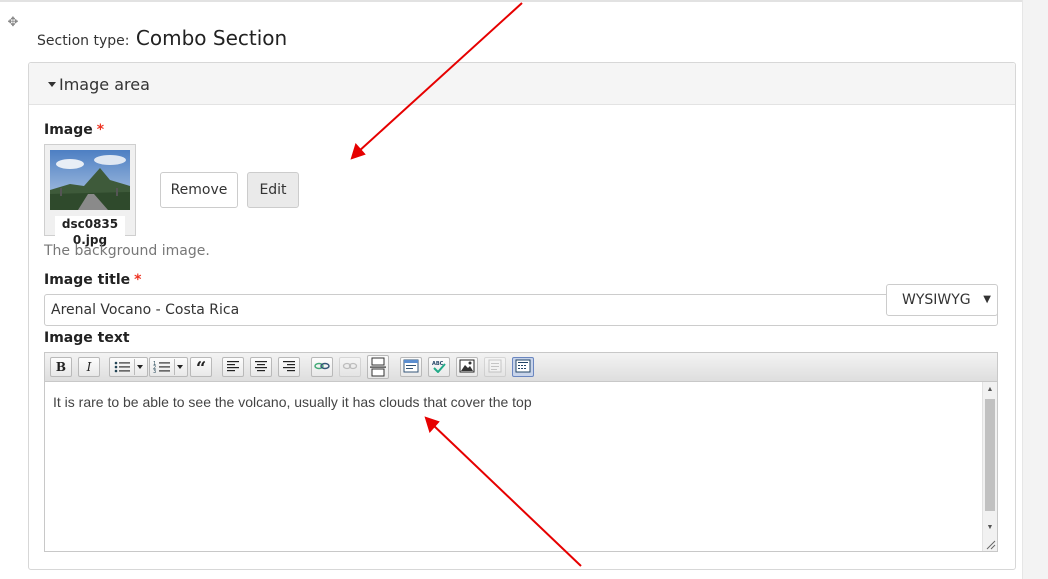 Image resolution: width=1048 pixels, height=579 pixels. Describe the element at coordinates (89, 367) in the screenshot. I see `italic-button: I` at that location.